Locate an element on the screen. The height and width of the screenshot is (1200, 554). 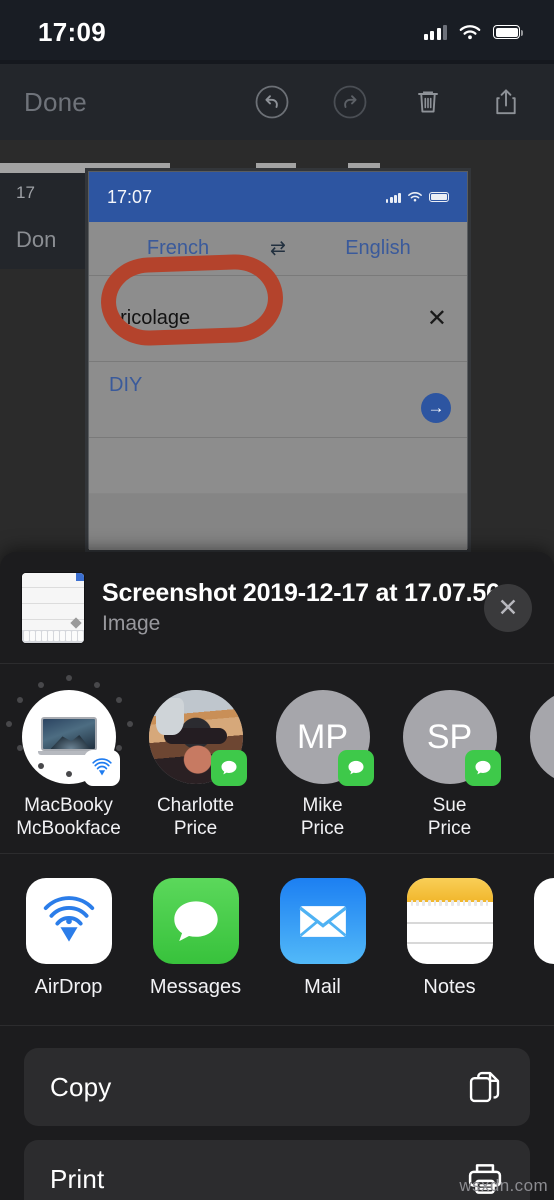
undo-icon is located at coordinates (272, 102).